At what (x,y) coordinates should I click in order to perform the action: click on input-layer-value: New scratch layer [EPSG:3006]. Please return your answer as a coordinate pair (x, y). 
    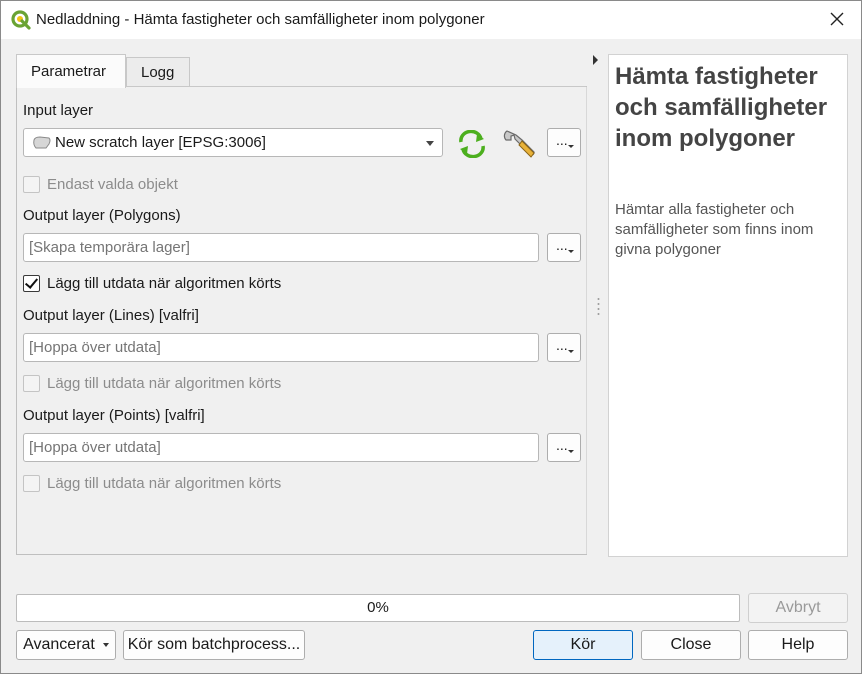
    Looking at the image, I should click on (160, 142).